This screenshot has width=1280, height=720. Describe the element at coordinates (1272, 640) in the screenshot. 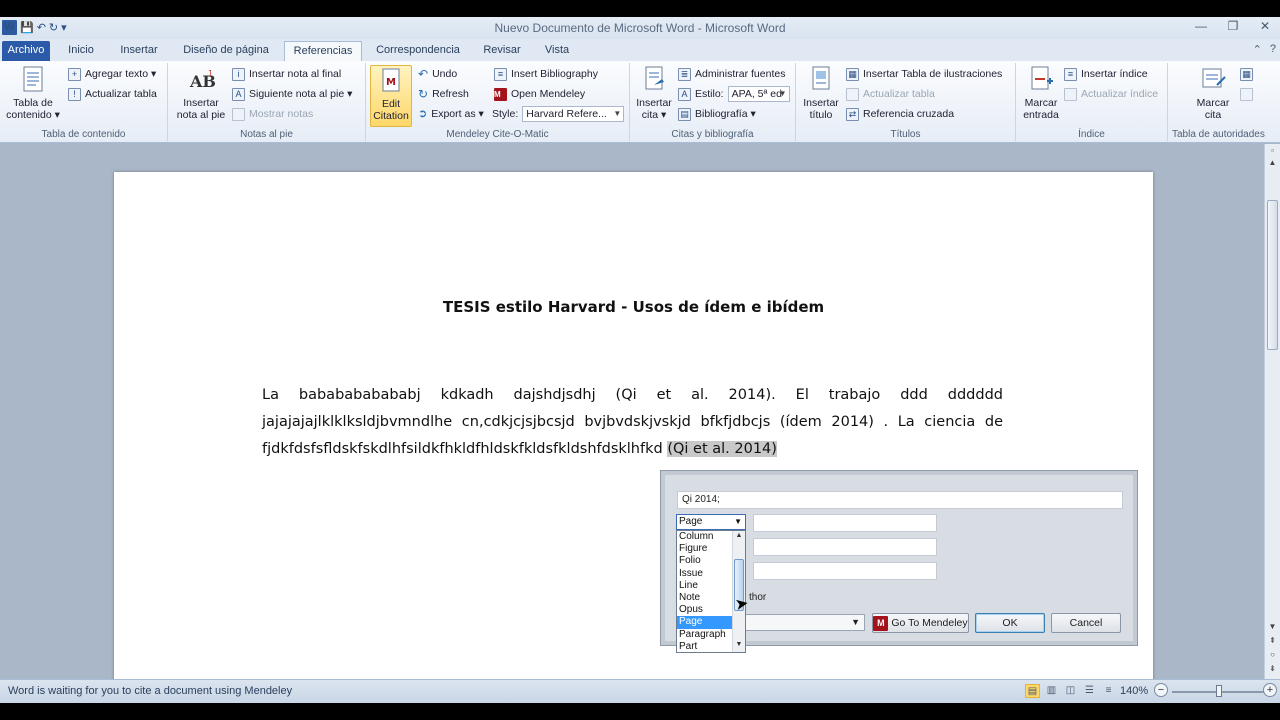

I see `previous-page-icon: ⇞` at that location.